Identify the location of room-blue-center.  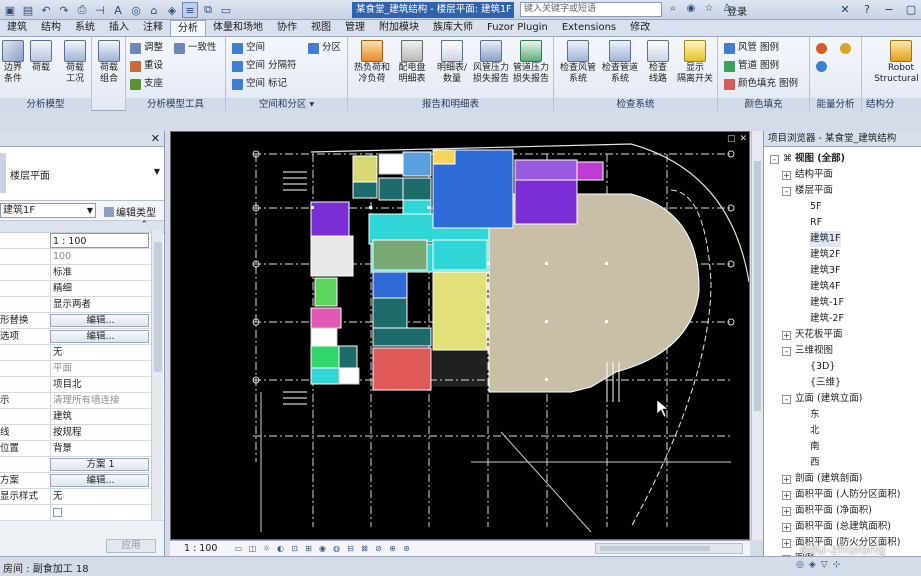
(390, 285).